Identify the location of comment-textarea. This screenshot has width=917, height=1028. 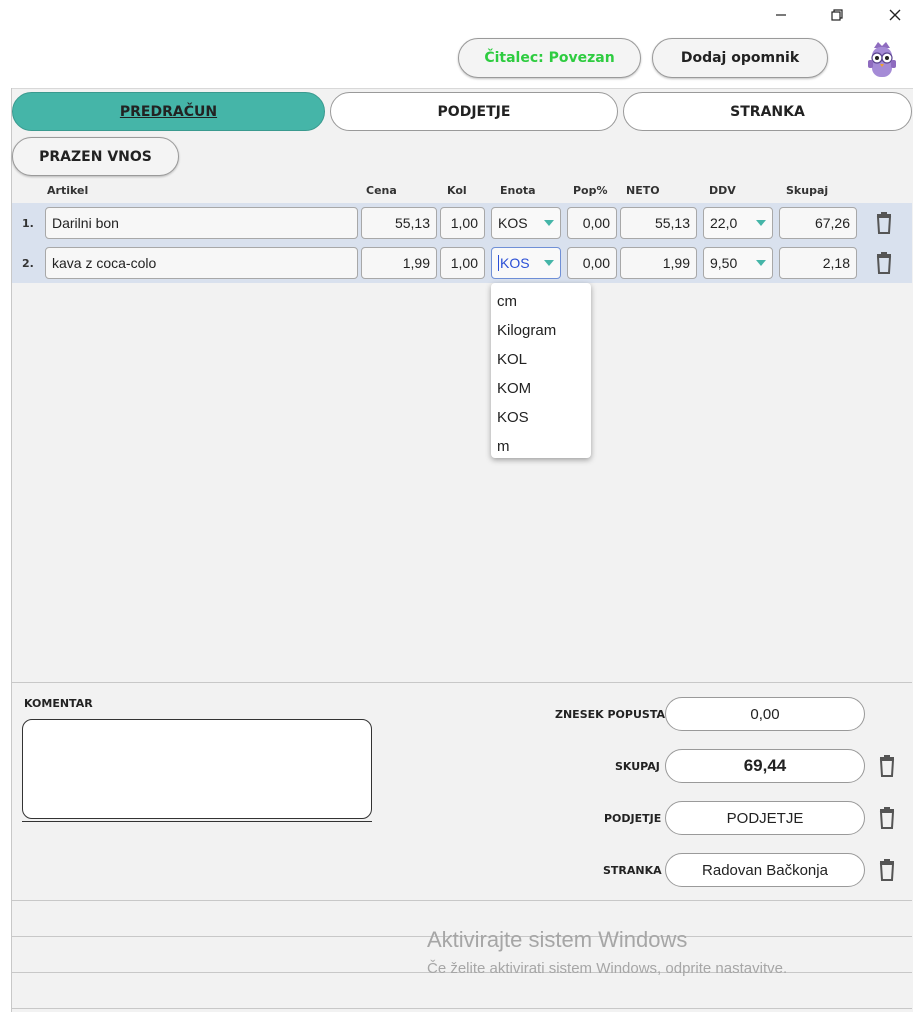
(197, 769).